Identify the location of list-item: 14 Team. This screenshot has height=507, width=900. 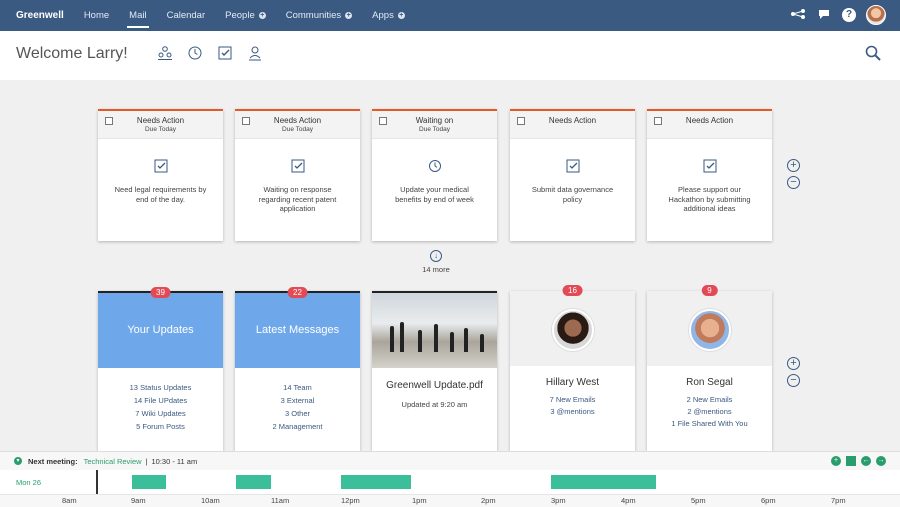
(297, 387).